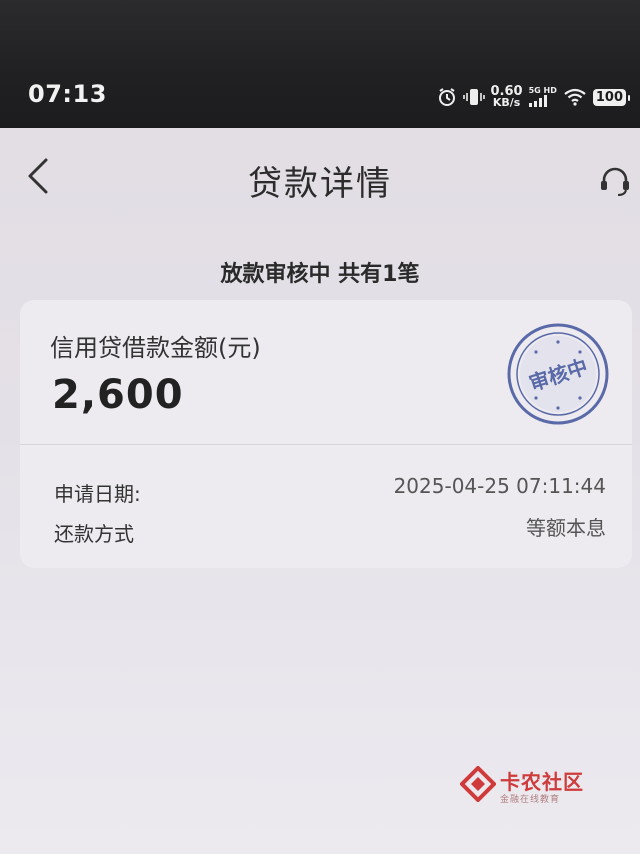 Image resolution: width=640 pixels, height=854 pixels. I want to click on card-divider, so click(326, 444).